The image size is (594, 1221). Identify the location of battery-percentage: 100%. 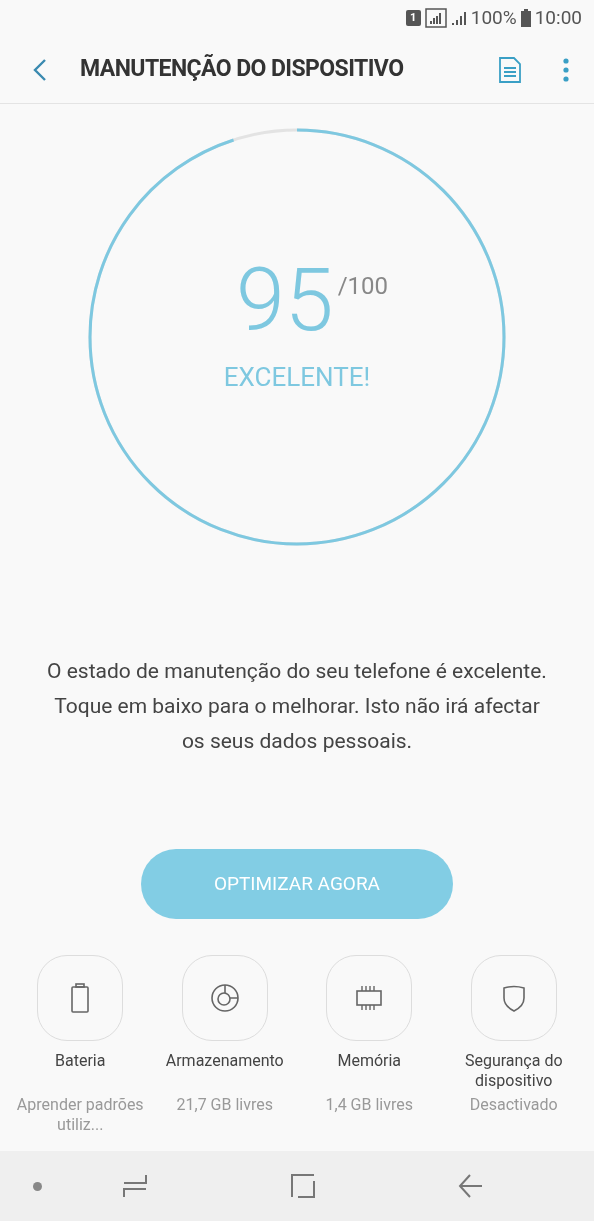
(493, 17).